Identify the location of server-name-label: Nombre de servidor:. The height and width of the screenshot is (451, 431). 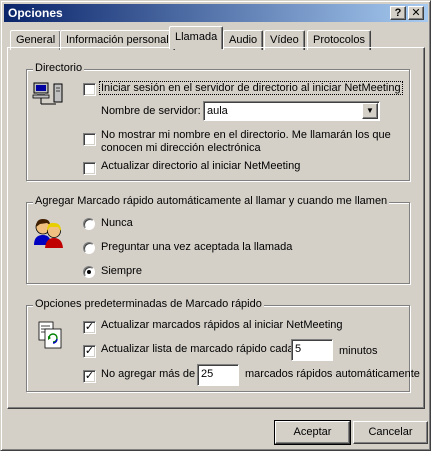
(151, 111).